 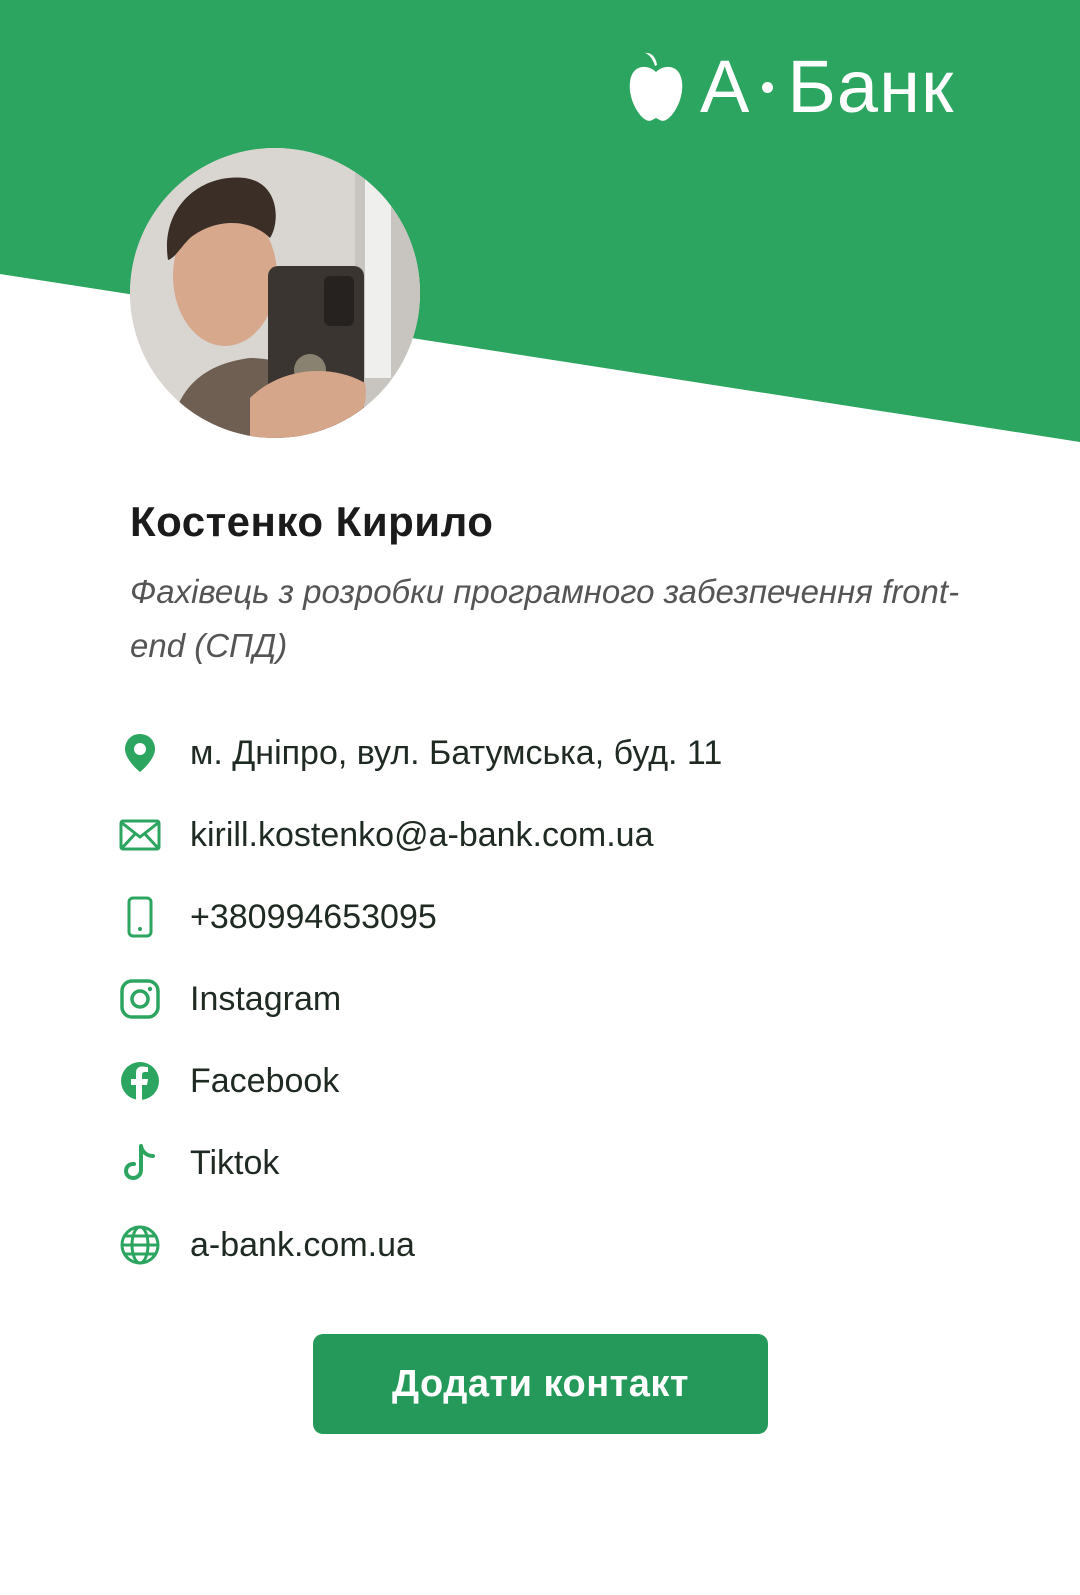 I want to click on contact-address-text: м. Дніпро, вул. Батумська, буд. 11, so click(x=456, y=752).